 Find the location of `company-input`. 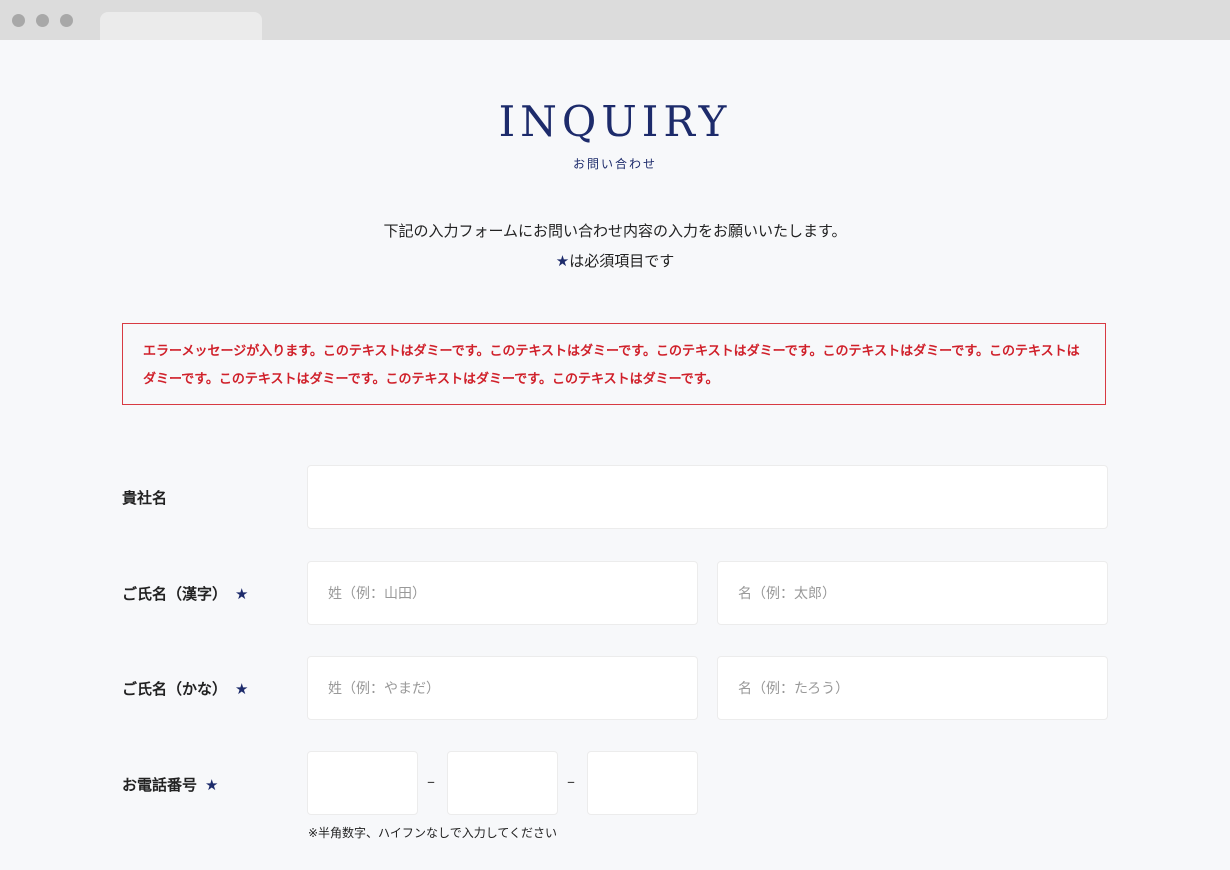

company-input is located at coordinates (707, 497).